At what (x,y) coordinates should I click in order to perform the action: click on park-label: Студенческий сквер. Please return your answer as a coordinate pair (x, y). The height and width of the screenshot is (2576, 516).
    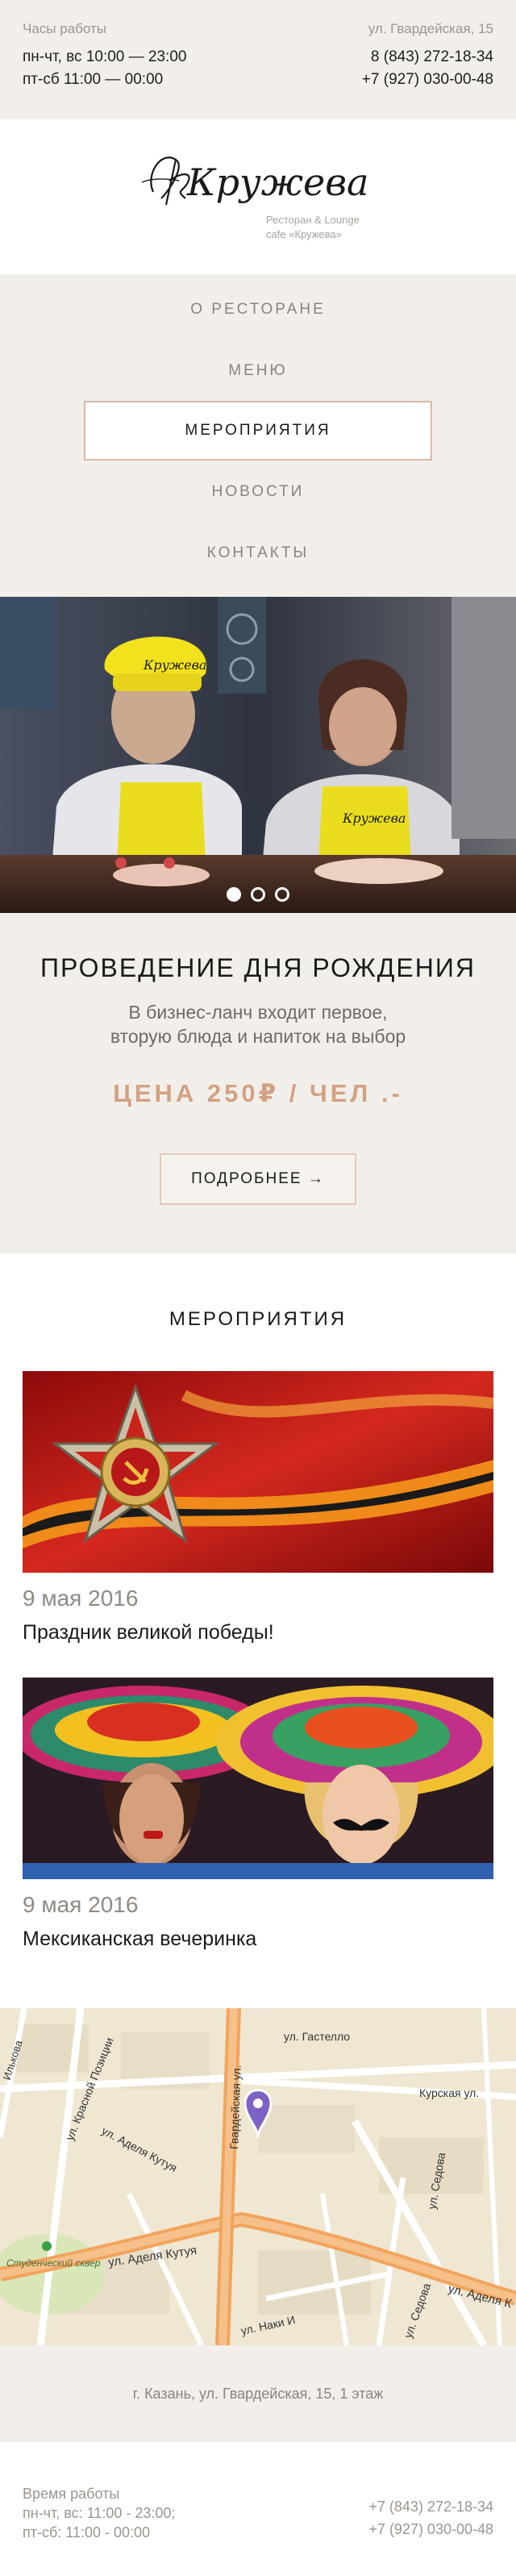
    Looking at the image, I should click on (54, 2263).